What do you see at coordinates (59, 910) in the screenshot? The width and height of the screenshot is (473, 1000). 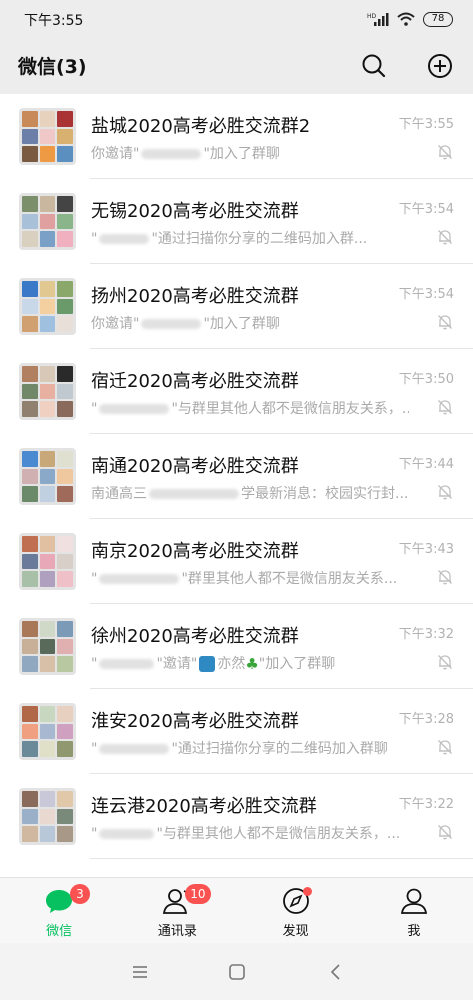 I see `tab-chats: 3 微信` at bounding box center [59, 910].